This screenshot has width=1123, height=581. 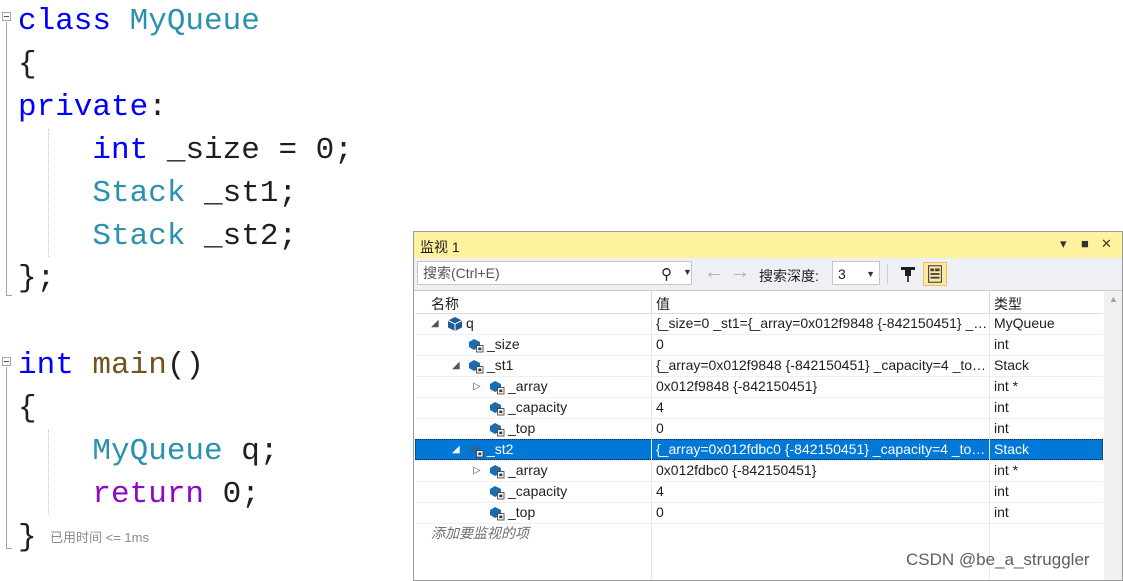 I want to click on code-token: 0;, so click(x=232, y=494).